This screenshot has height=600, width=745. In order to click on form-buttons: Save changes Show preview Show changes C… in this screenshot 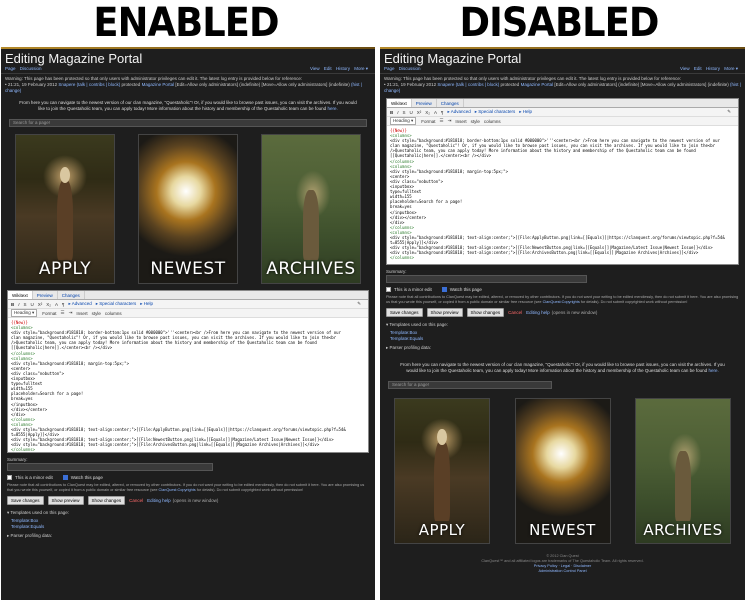, I will do `click(188, 500)`.